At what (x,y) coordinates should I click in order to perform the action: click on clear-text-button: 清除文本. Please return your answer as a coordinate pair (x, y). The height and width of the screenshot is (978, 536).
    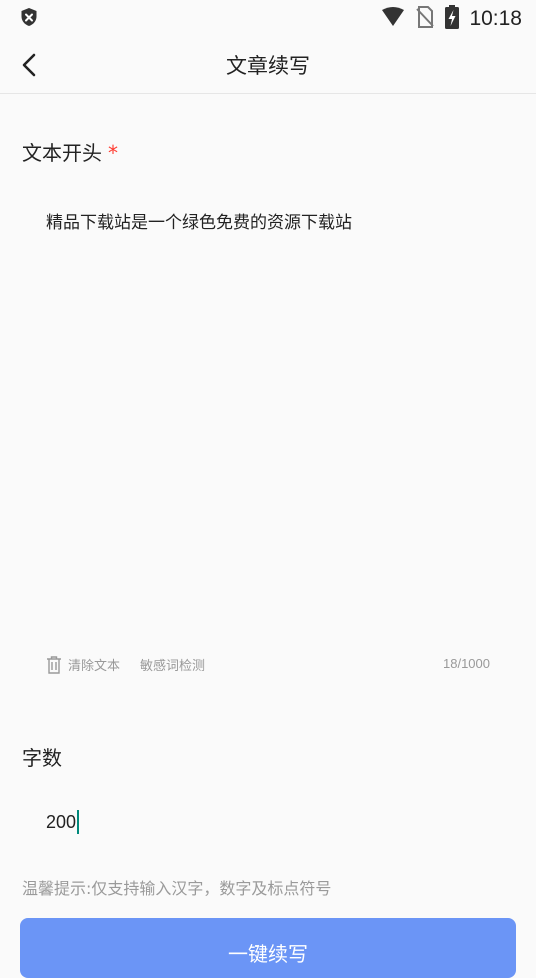
    Looking at the image, I should click on (83, 664).